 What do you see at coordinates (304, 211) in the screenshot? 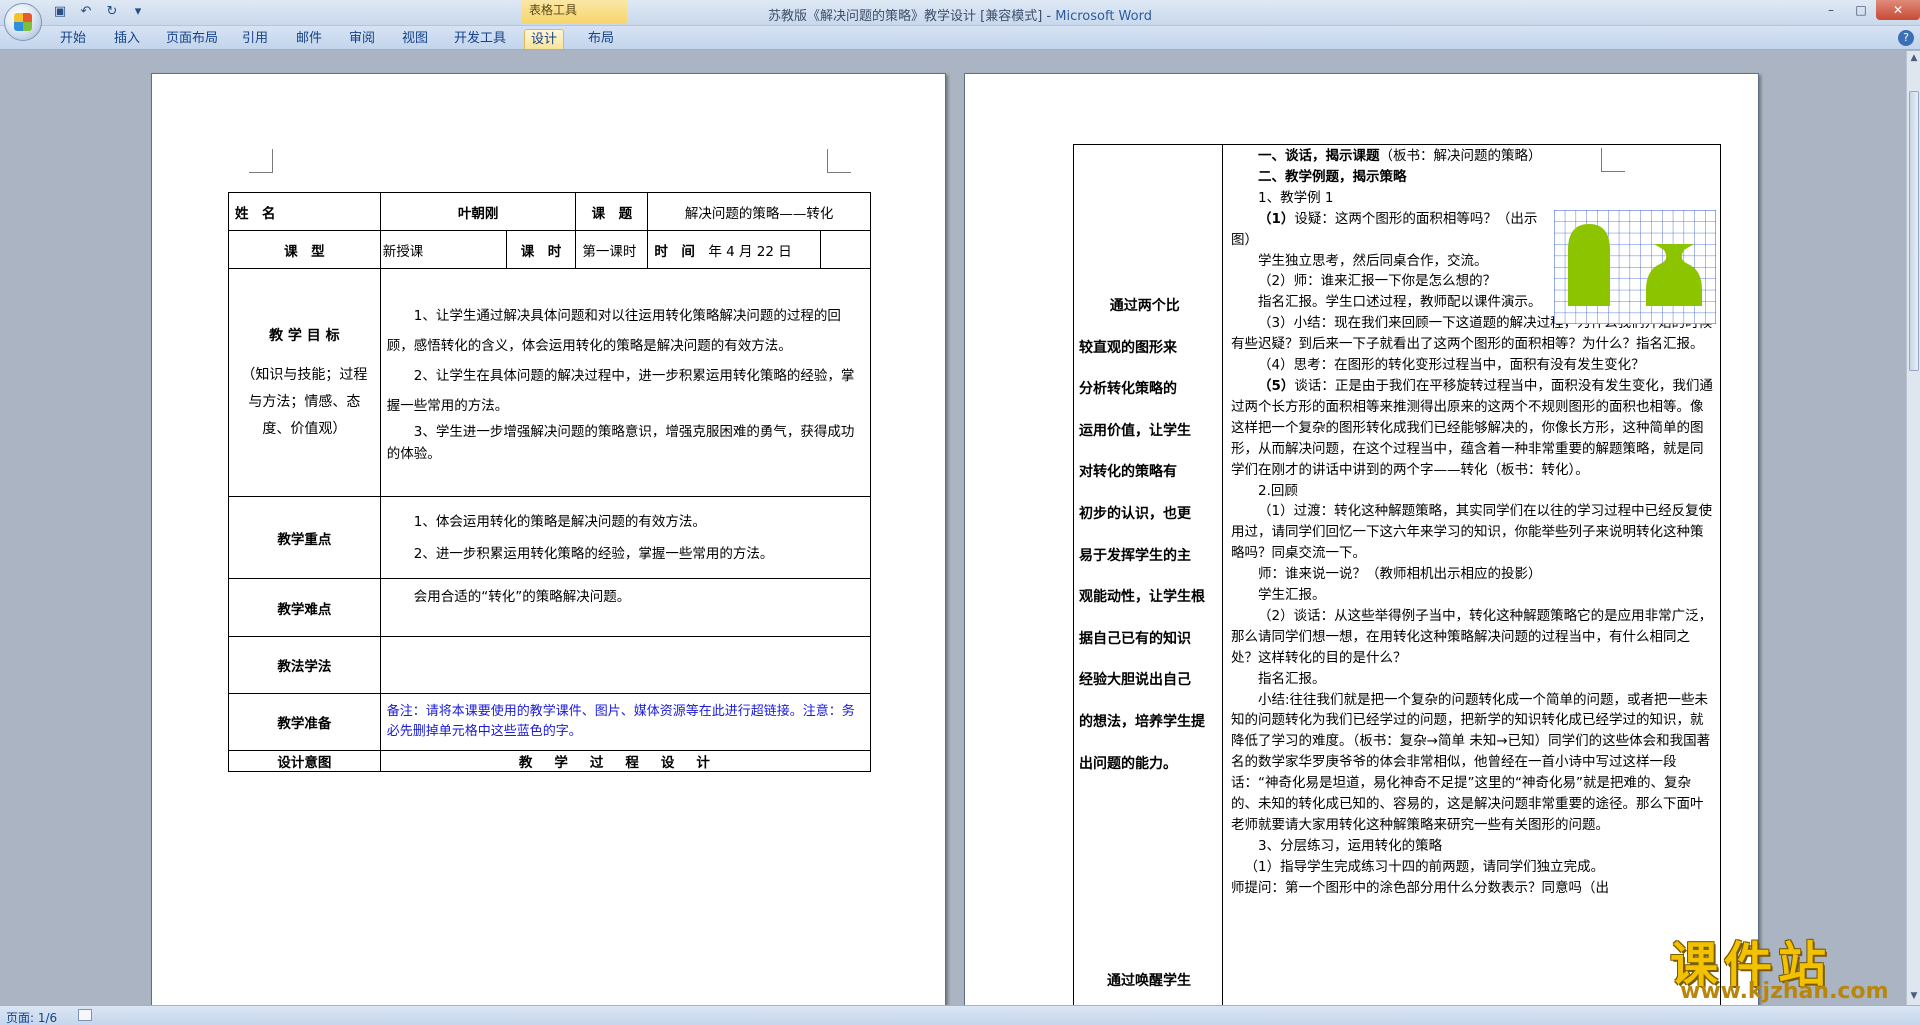
I see `name-label: 姓 名` at bounding box center [304, 211].